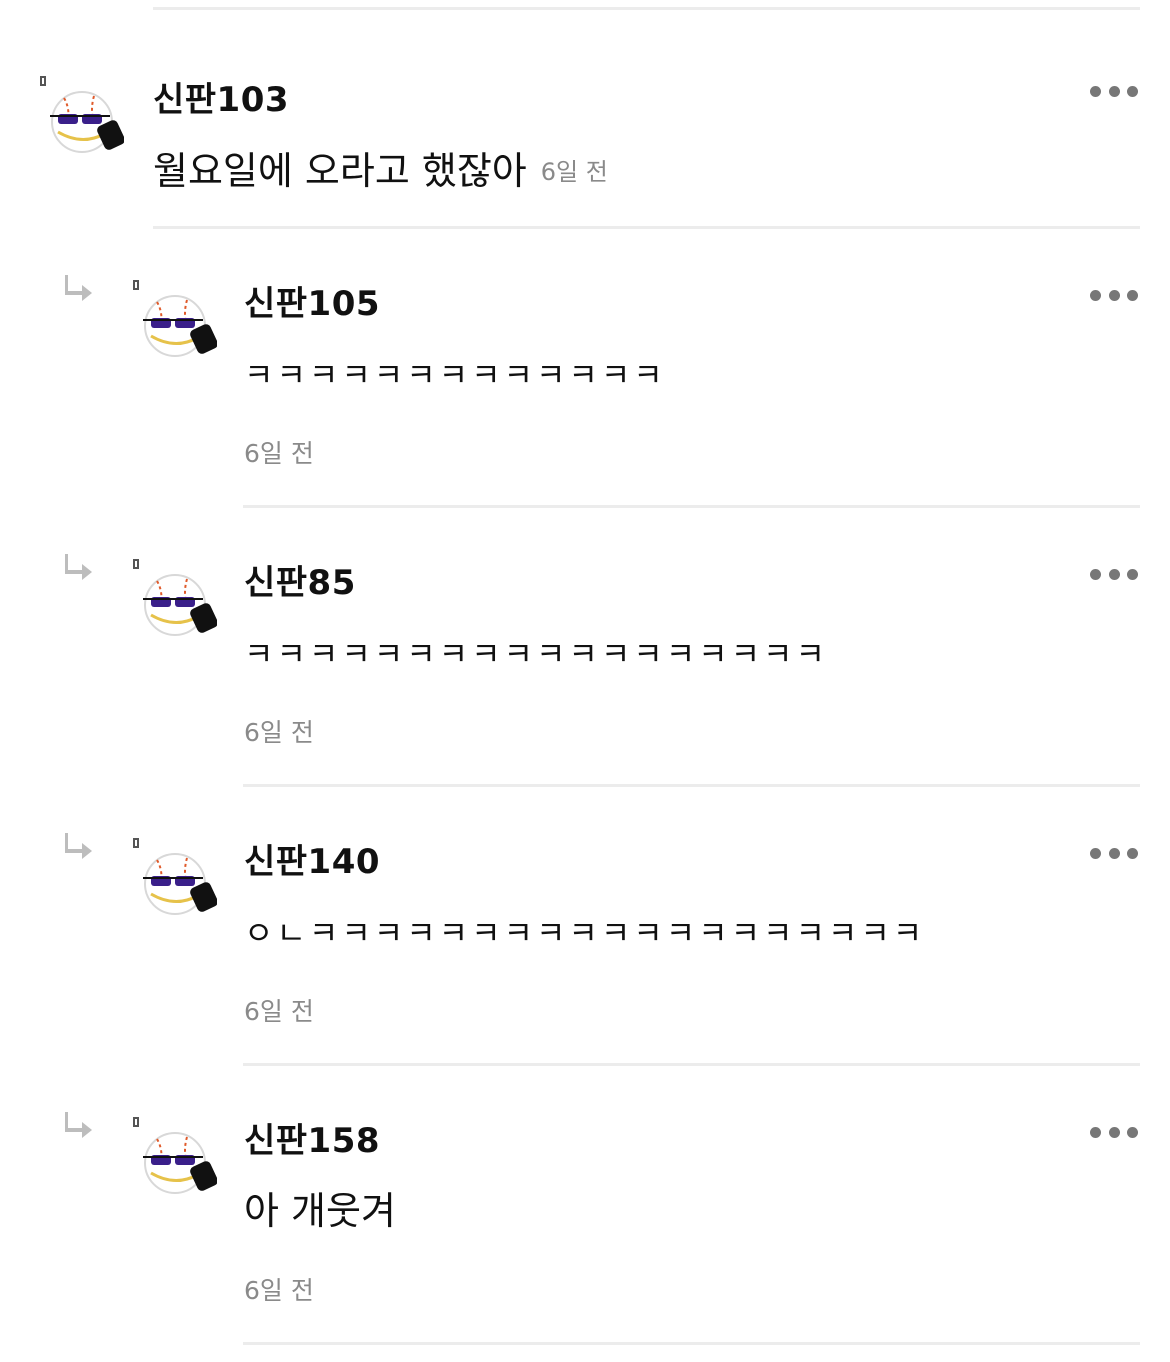 The image size is (1170, 1362). What do you see at coordinates (300, 579) in the screenshot?
I see `username: 신판85` at bounding box center [300, 579].